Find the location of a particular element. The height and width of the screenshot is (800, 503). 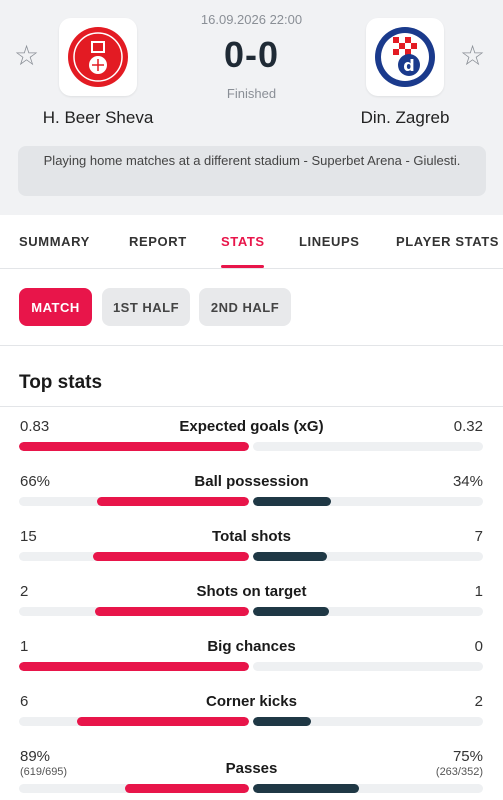

stat-row-possession: 66% Ball possession 34% is located at coordinates (251, 500).